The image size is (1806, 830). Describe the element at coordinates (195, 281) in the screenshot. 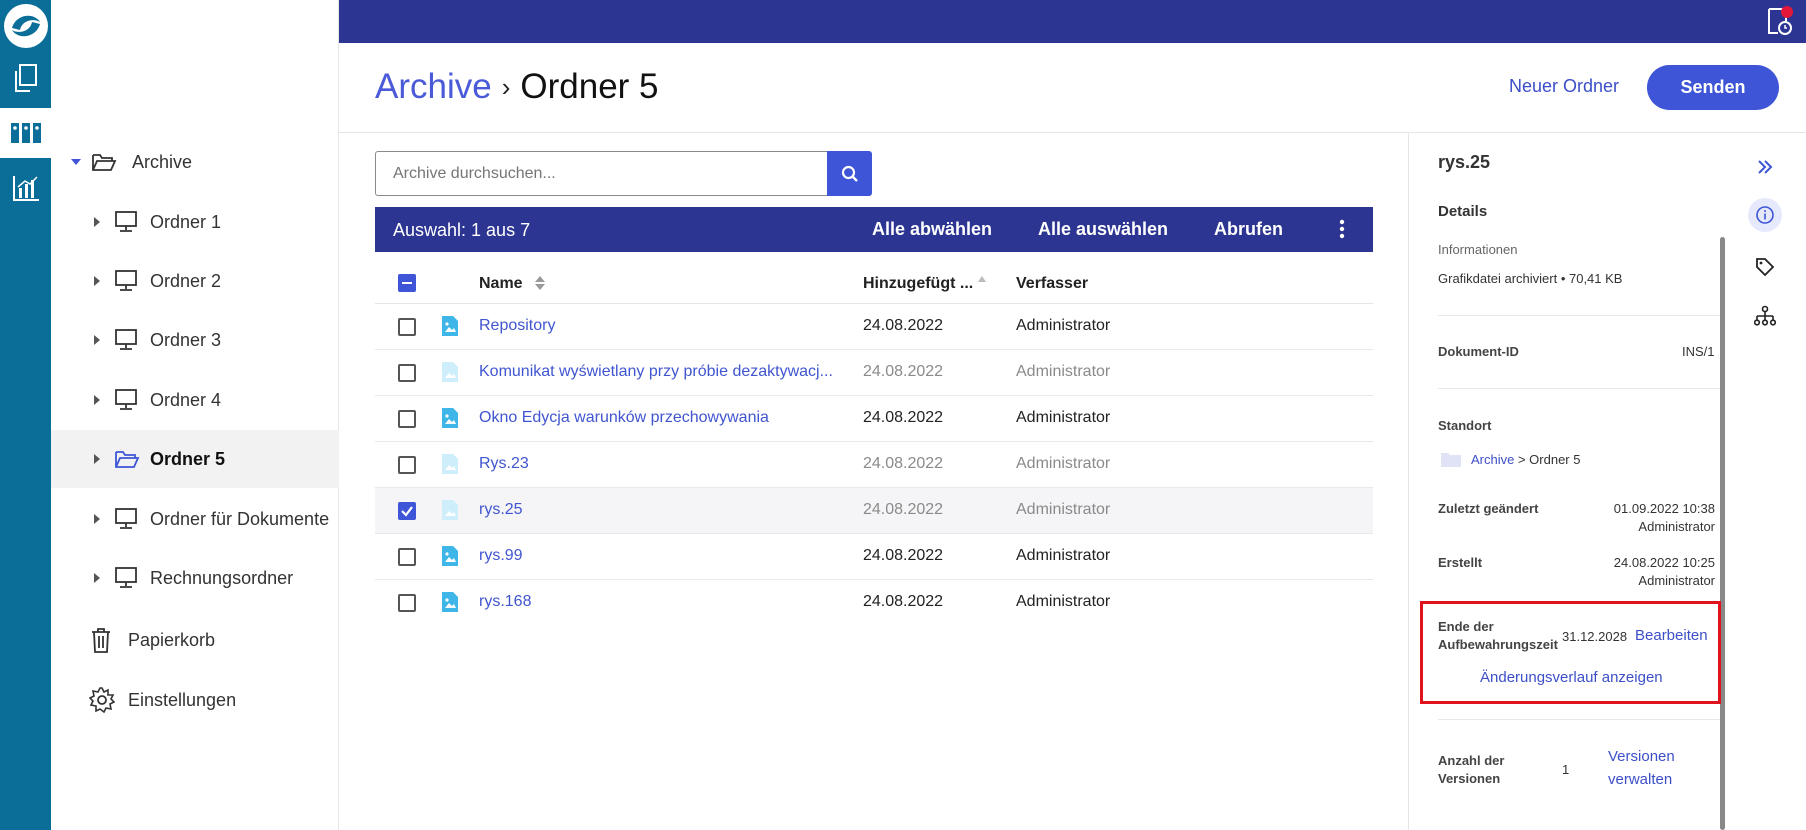

I see `tree-item-ordner-2: Ordner 2` at that location.